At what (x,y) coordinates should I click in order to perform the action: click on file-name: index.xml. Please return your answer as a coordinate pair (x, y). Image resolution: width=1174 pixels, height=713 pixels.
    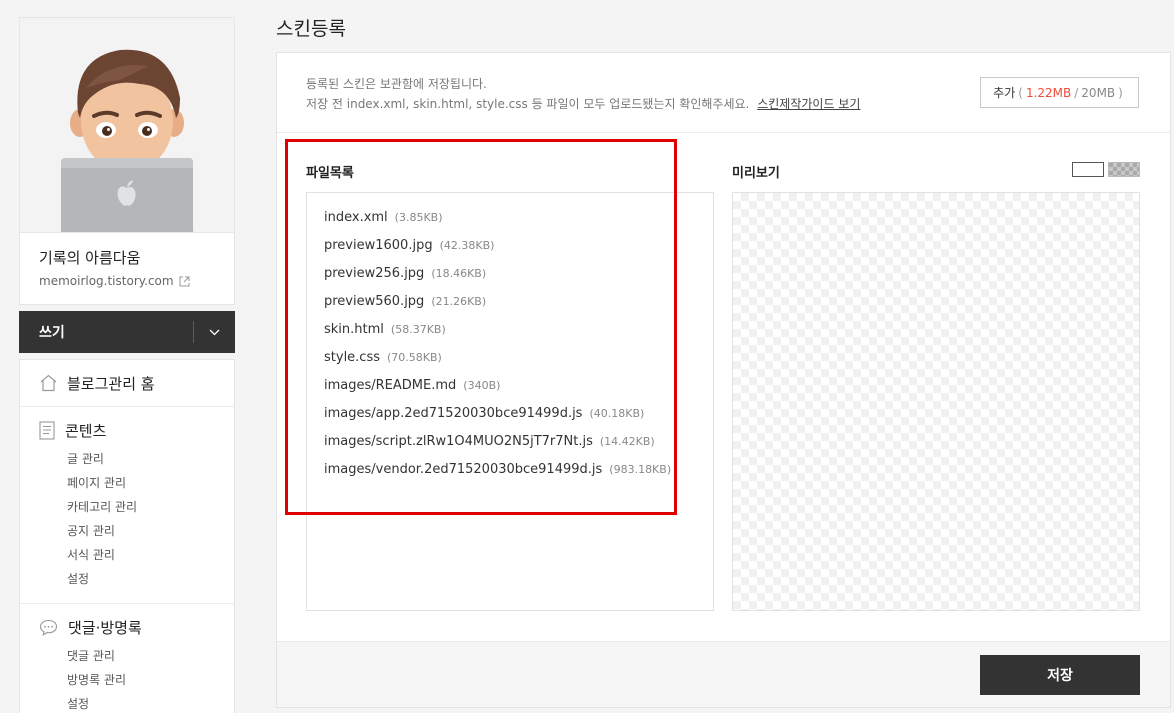
    Looking at the image, I should click on (356, 217).